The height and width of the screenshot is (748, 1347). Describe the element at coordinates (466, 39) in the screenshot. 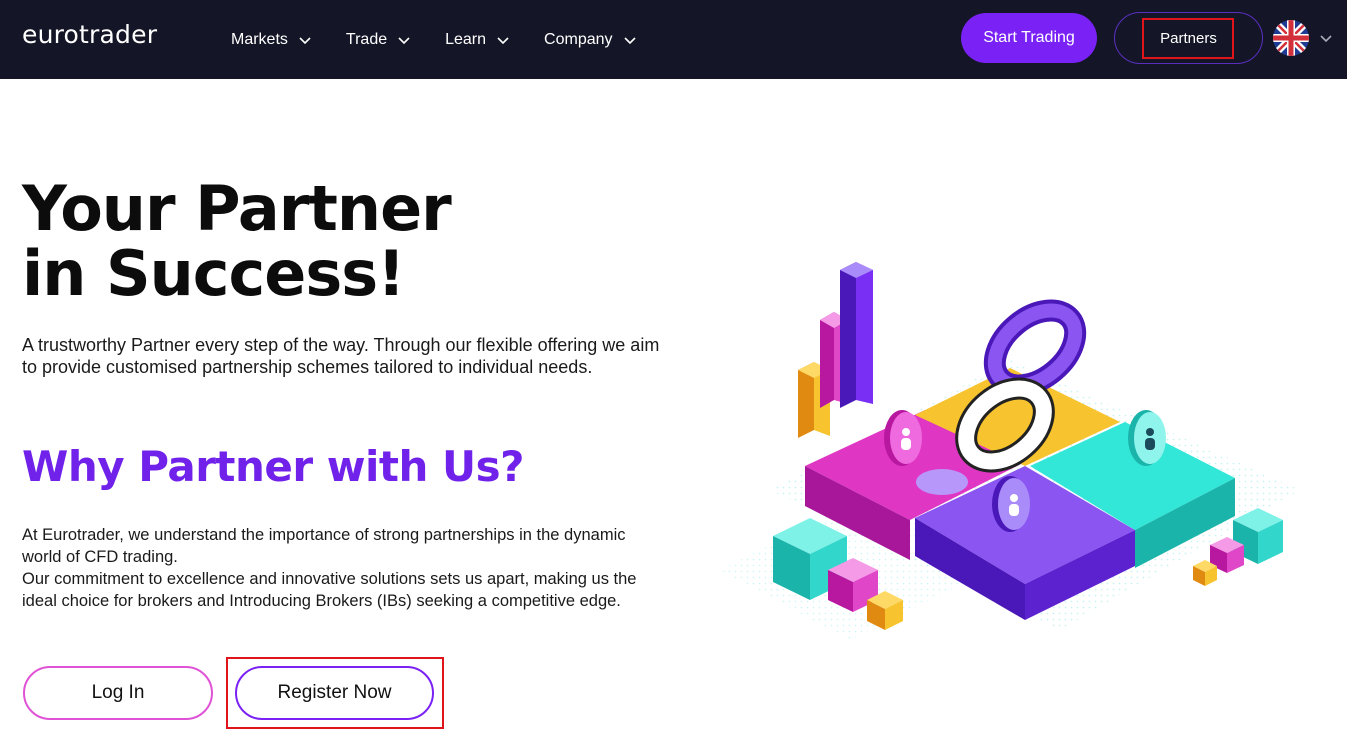

I see `nav-learn-label: Learn` at that location.